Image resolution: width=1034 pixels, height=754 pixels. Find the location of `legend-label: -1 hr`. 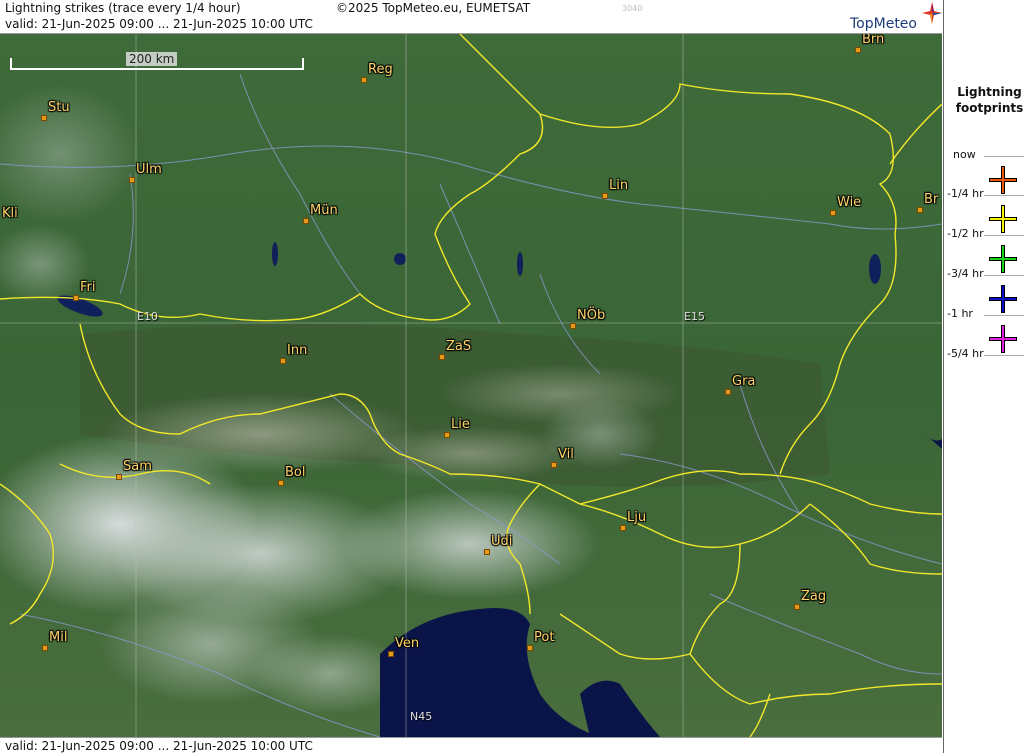

legend-label: -1 hr is located at coordinates (960, 313).